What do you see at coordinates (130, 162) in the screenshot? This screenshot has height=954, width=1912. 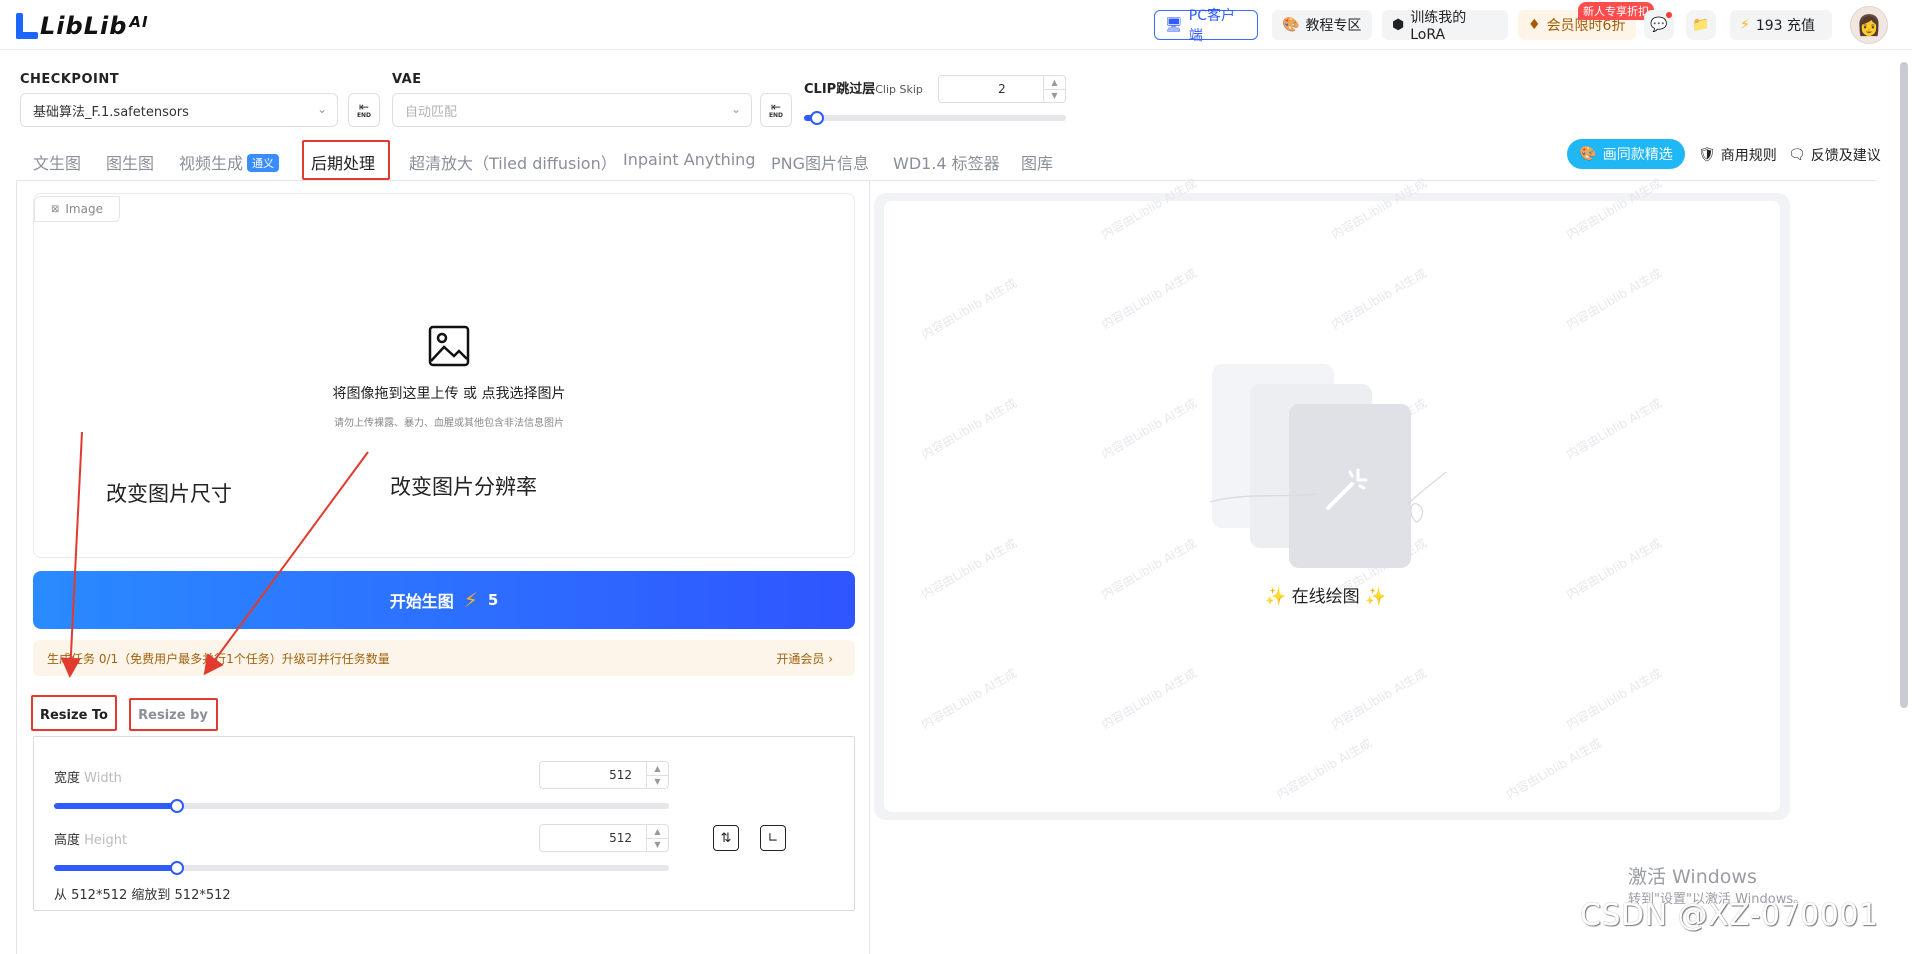 I see `tab-img2img: 图生图` at bounding box center [130, 162].